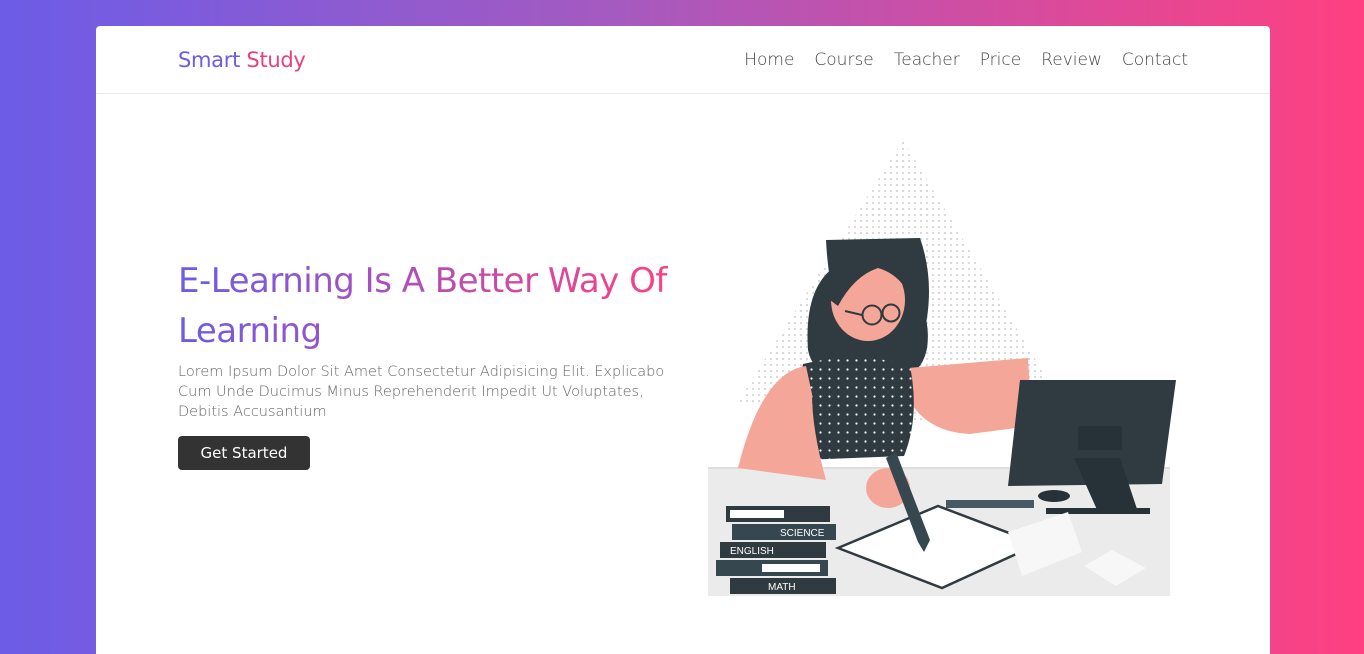  What do you see at coordinates (966, 60) in the screenshot?
I see `nav-links: Home Course Teacher Price Review Contact` at bounding box center [966, 60].